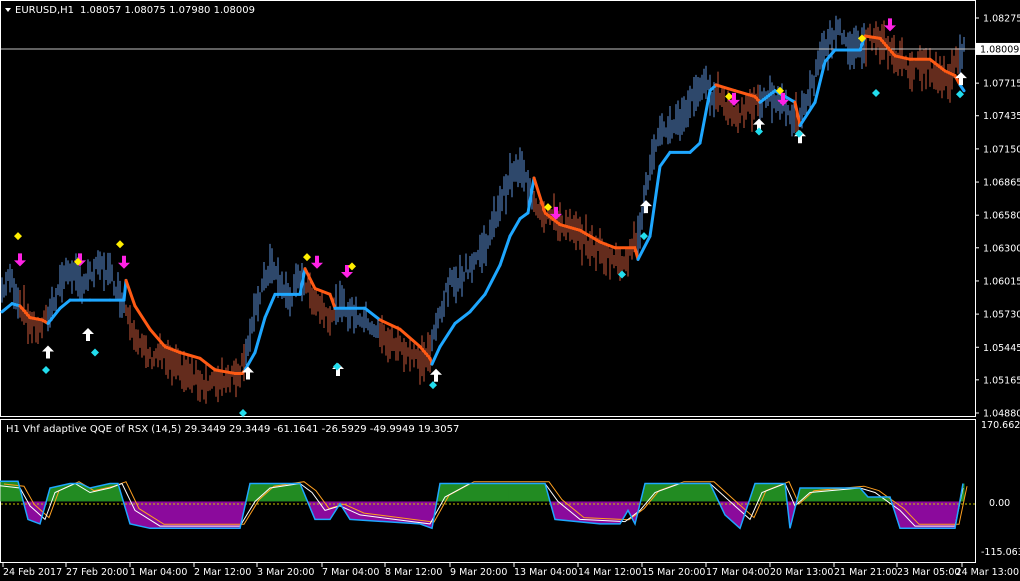 The width and height of the screenshot is (1020, 581). What do you see at coordinates (285, 572) in the screenshot?
I see `time-tick-label: 3 Mar 20:00` at bounding box center [285, 572].